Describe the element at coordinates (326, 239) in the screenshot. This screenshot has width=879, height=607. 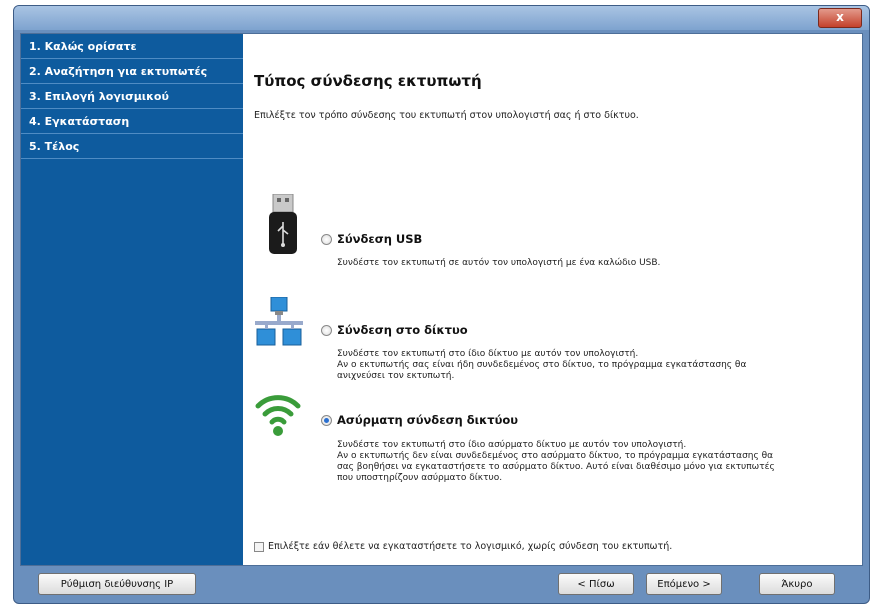
I see `usb-radio` at that location.